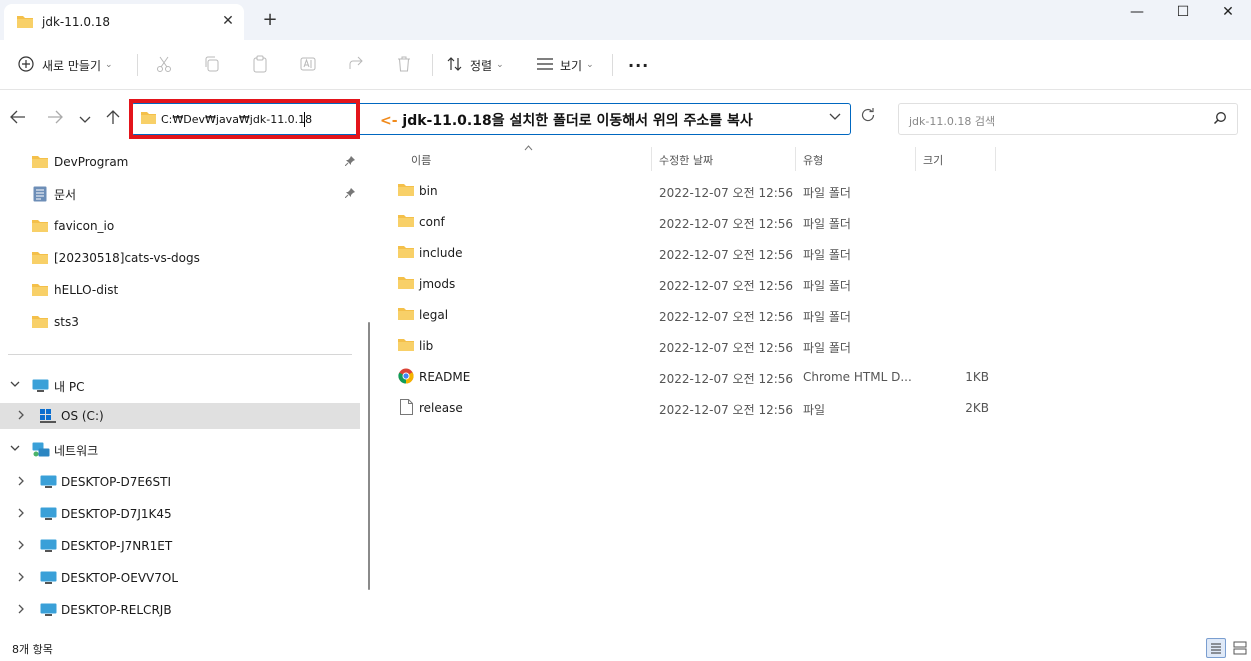 This screenshot has width=1251, height=661. What do you see at coordinates (65, 65) in the screenshot?
I see `new-button: 새로 만들기 ⌄` at bounding box center [65, 65].